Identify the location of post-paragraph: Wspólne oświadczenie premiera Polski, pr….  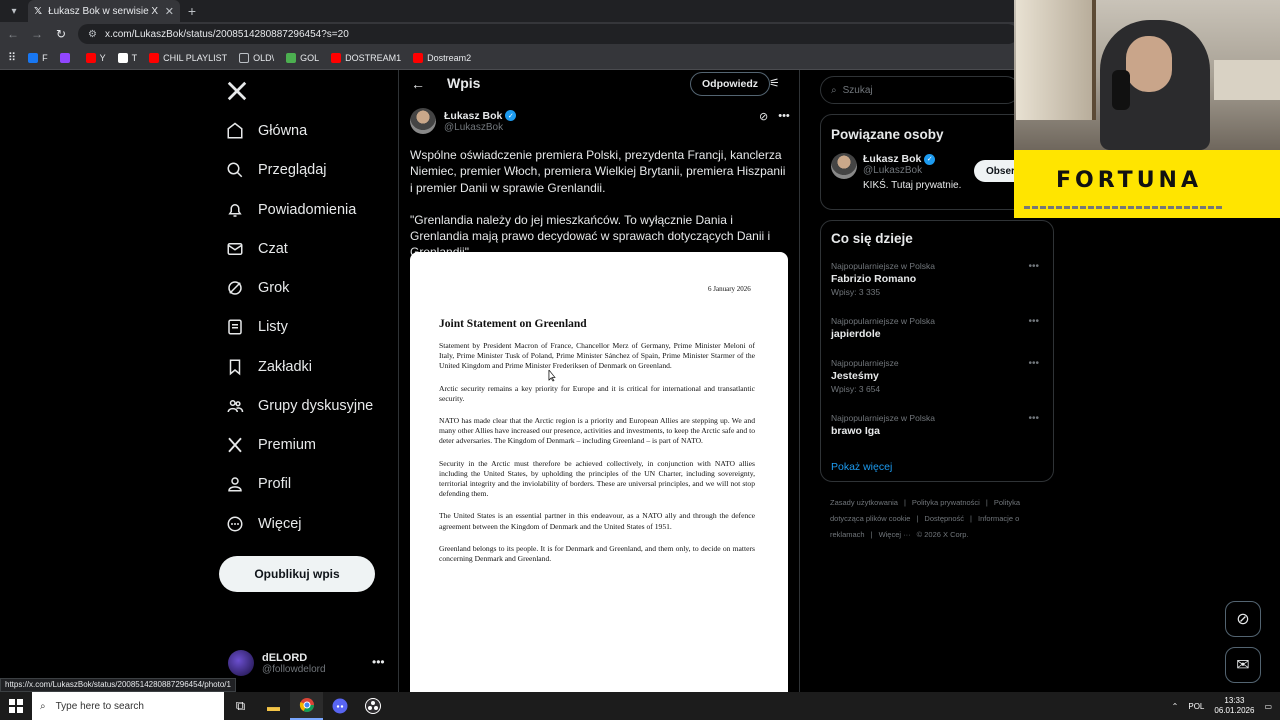
(598, 171).